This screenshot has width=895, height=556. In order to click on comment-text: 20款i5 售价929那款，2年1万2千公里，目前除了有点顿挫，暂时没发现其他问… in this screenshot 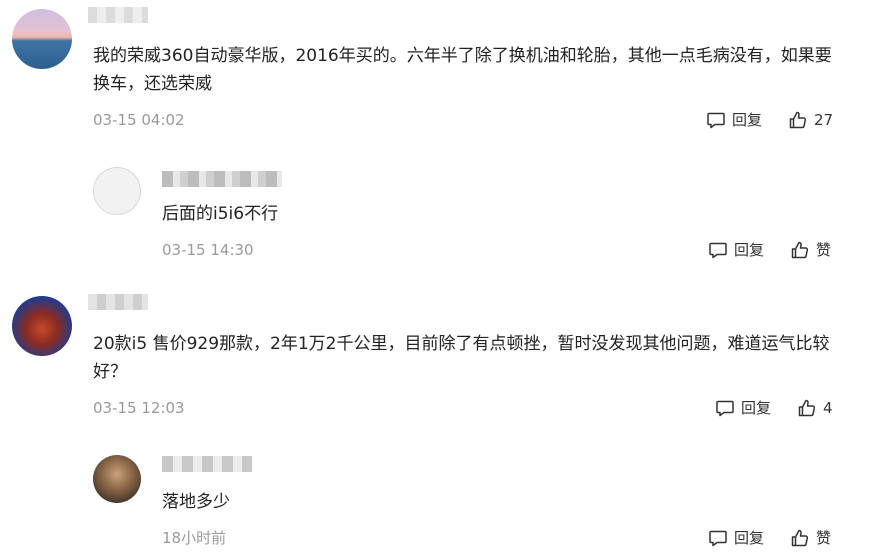, I will do `click(461, 358)`.